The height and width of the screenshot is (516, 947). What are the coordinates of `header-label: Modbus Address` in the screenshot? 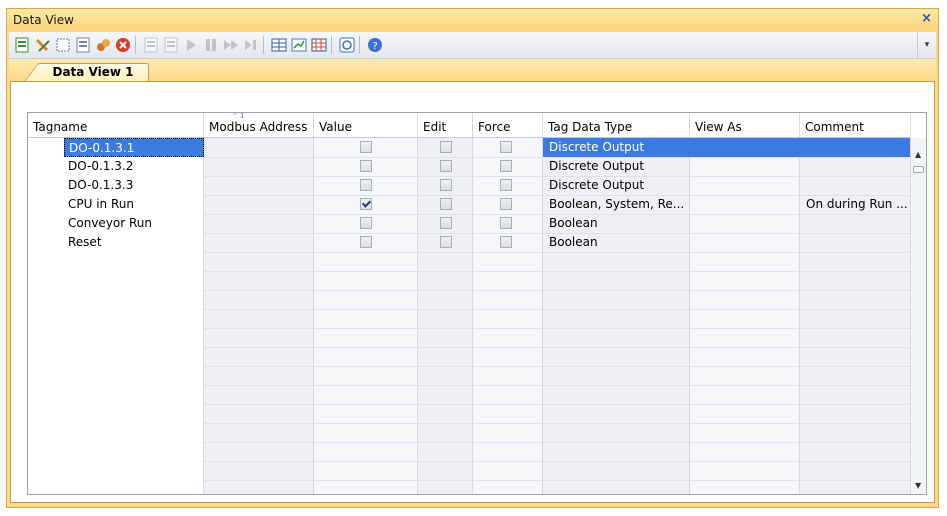 It's located at (258, 127).